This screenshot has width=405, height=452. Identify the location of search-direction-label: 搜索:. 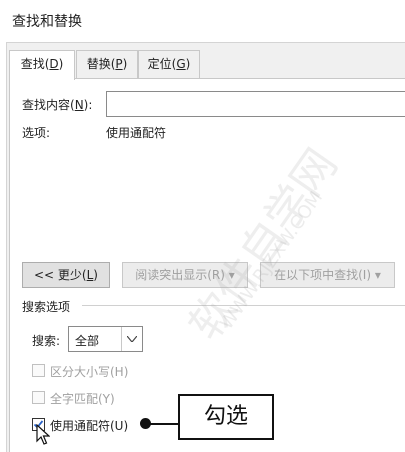
(46, 341).